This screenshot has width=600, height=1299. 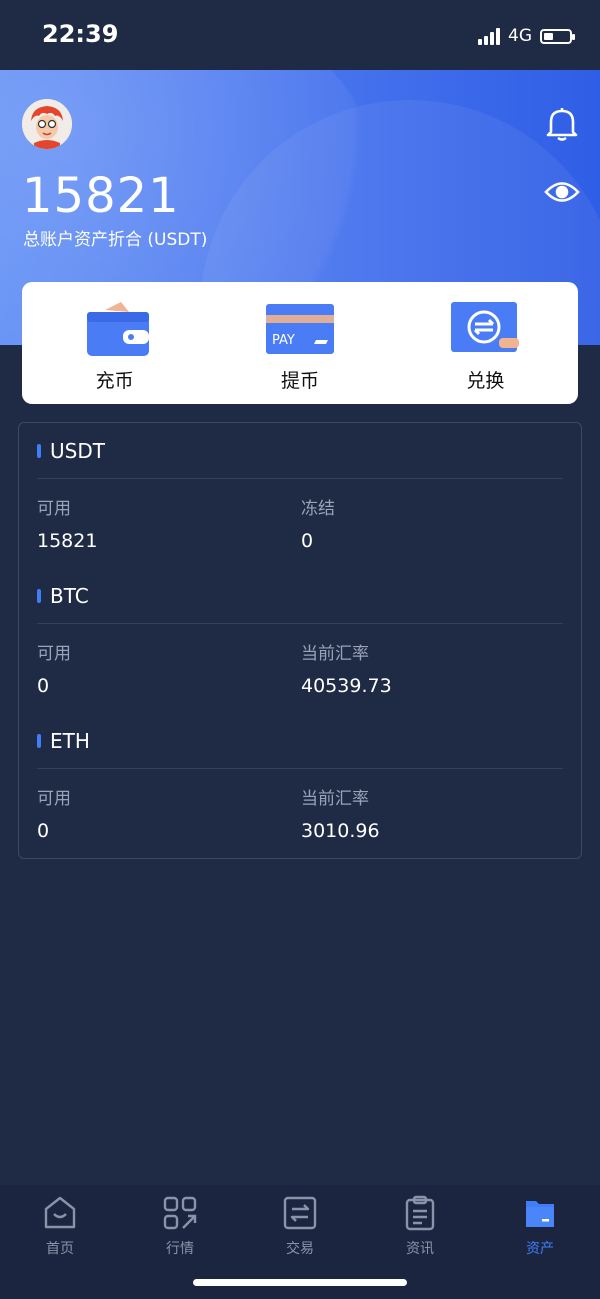 What do you see at coordinates (67, 541) in the screenshot?
I see `available-value: 15821` at bounding box center [67, 541].